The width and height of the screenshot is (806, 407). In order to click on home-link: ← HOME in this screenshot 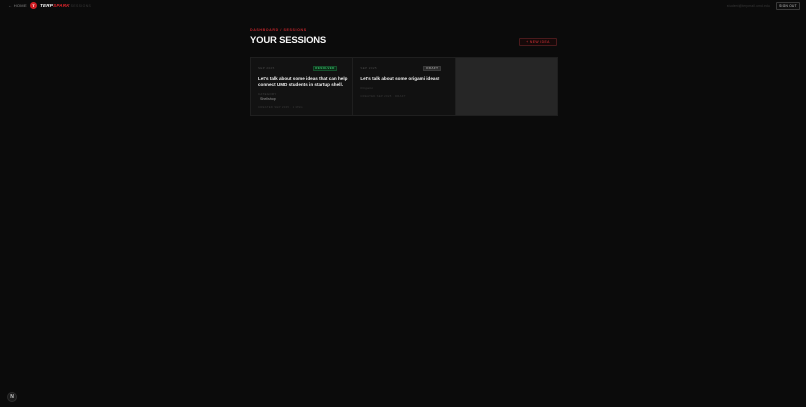, I will do `click(17, 5)`.